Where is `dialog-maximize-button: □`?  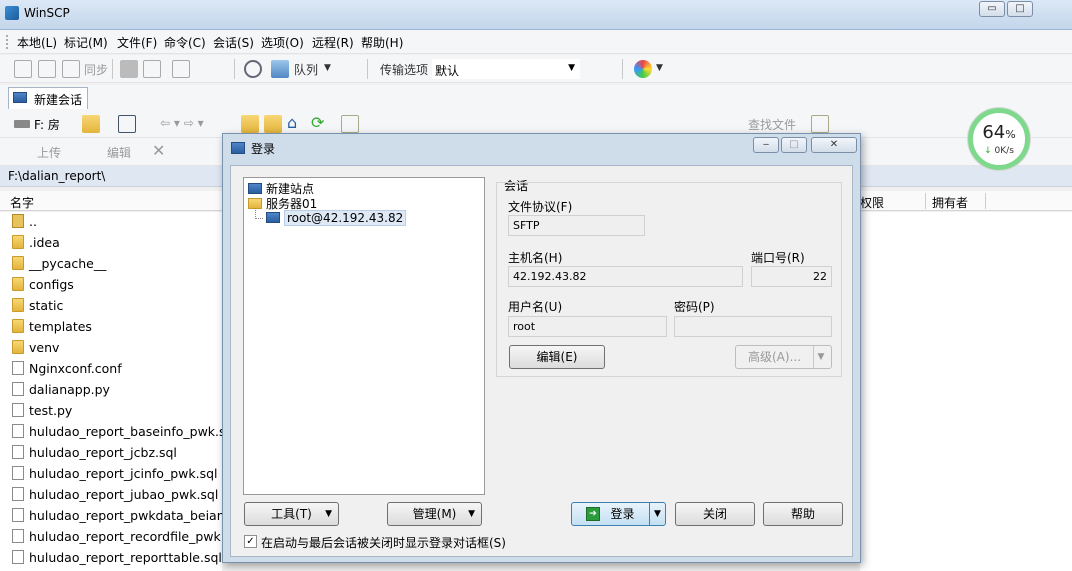
dialog-maximize-button: □ is located at coordinates (794, 145).